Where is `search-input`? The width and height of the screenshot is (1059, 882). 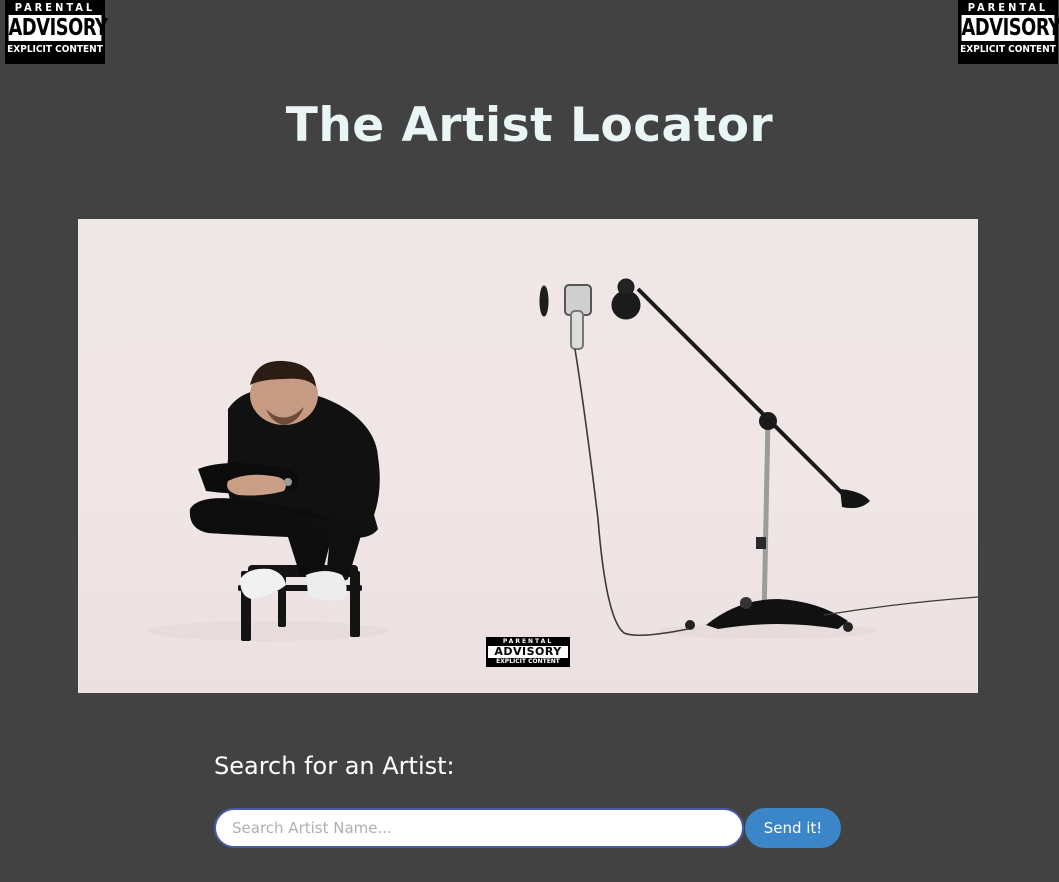 search-input is located at coordinates (479, 828).